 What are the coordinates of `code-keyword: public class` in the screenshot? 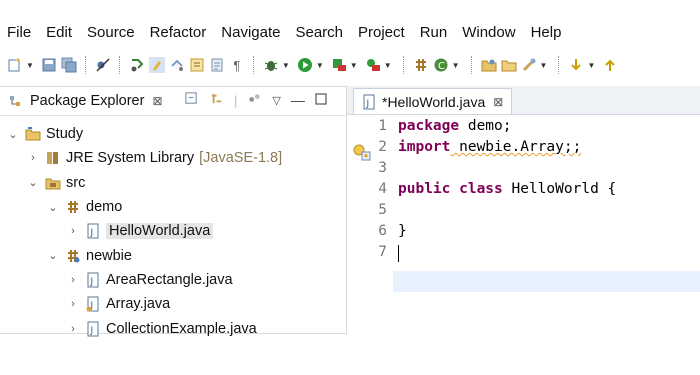 It's located at (450, 189).